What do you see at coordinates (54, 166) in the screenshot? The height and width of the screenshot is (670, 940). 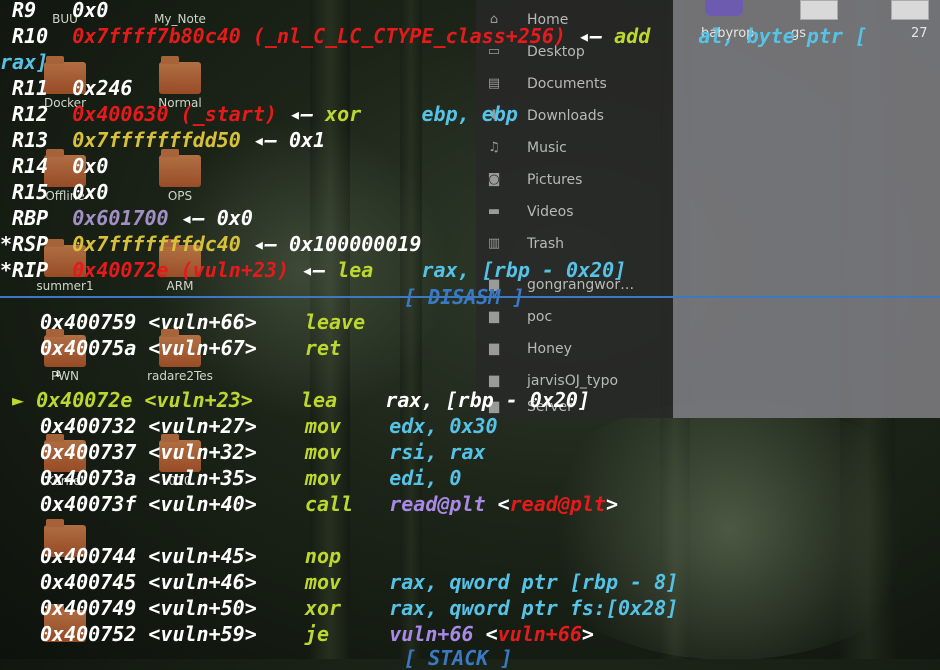 I see `register-row: R14 0x0` at bounding box center [54, 166].